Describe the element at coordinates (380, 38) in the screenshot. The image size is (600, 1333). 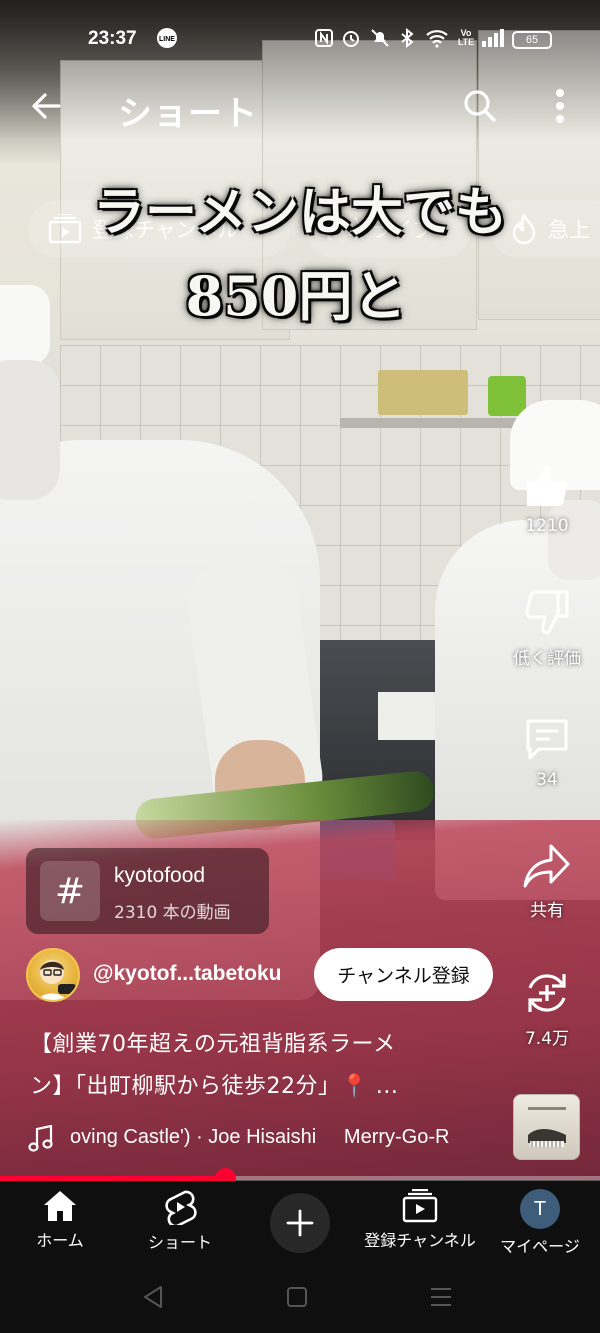
I see `mute-icon` at that location.